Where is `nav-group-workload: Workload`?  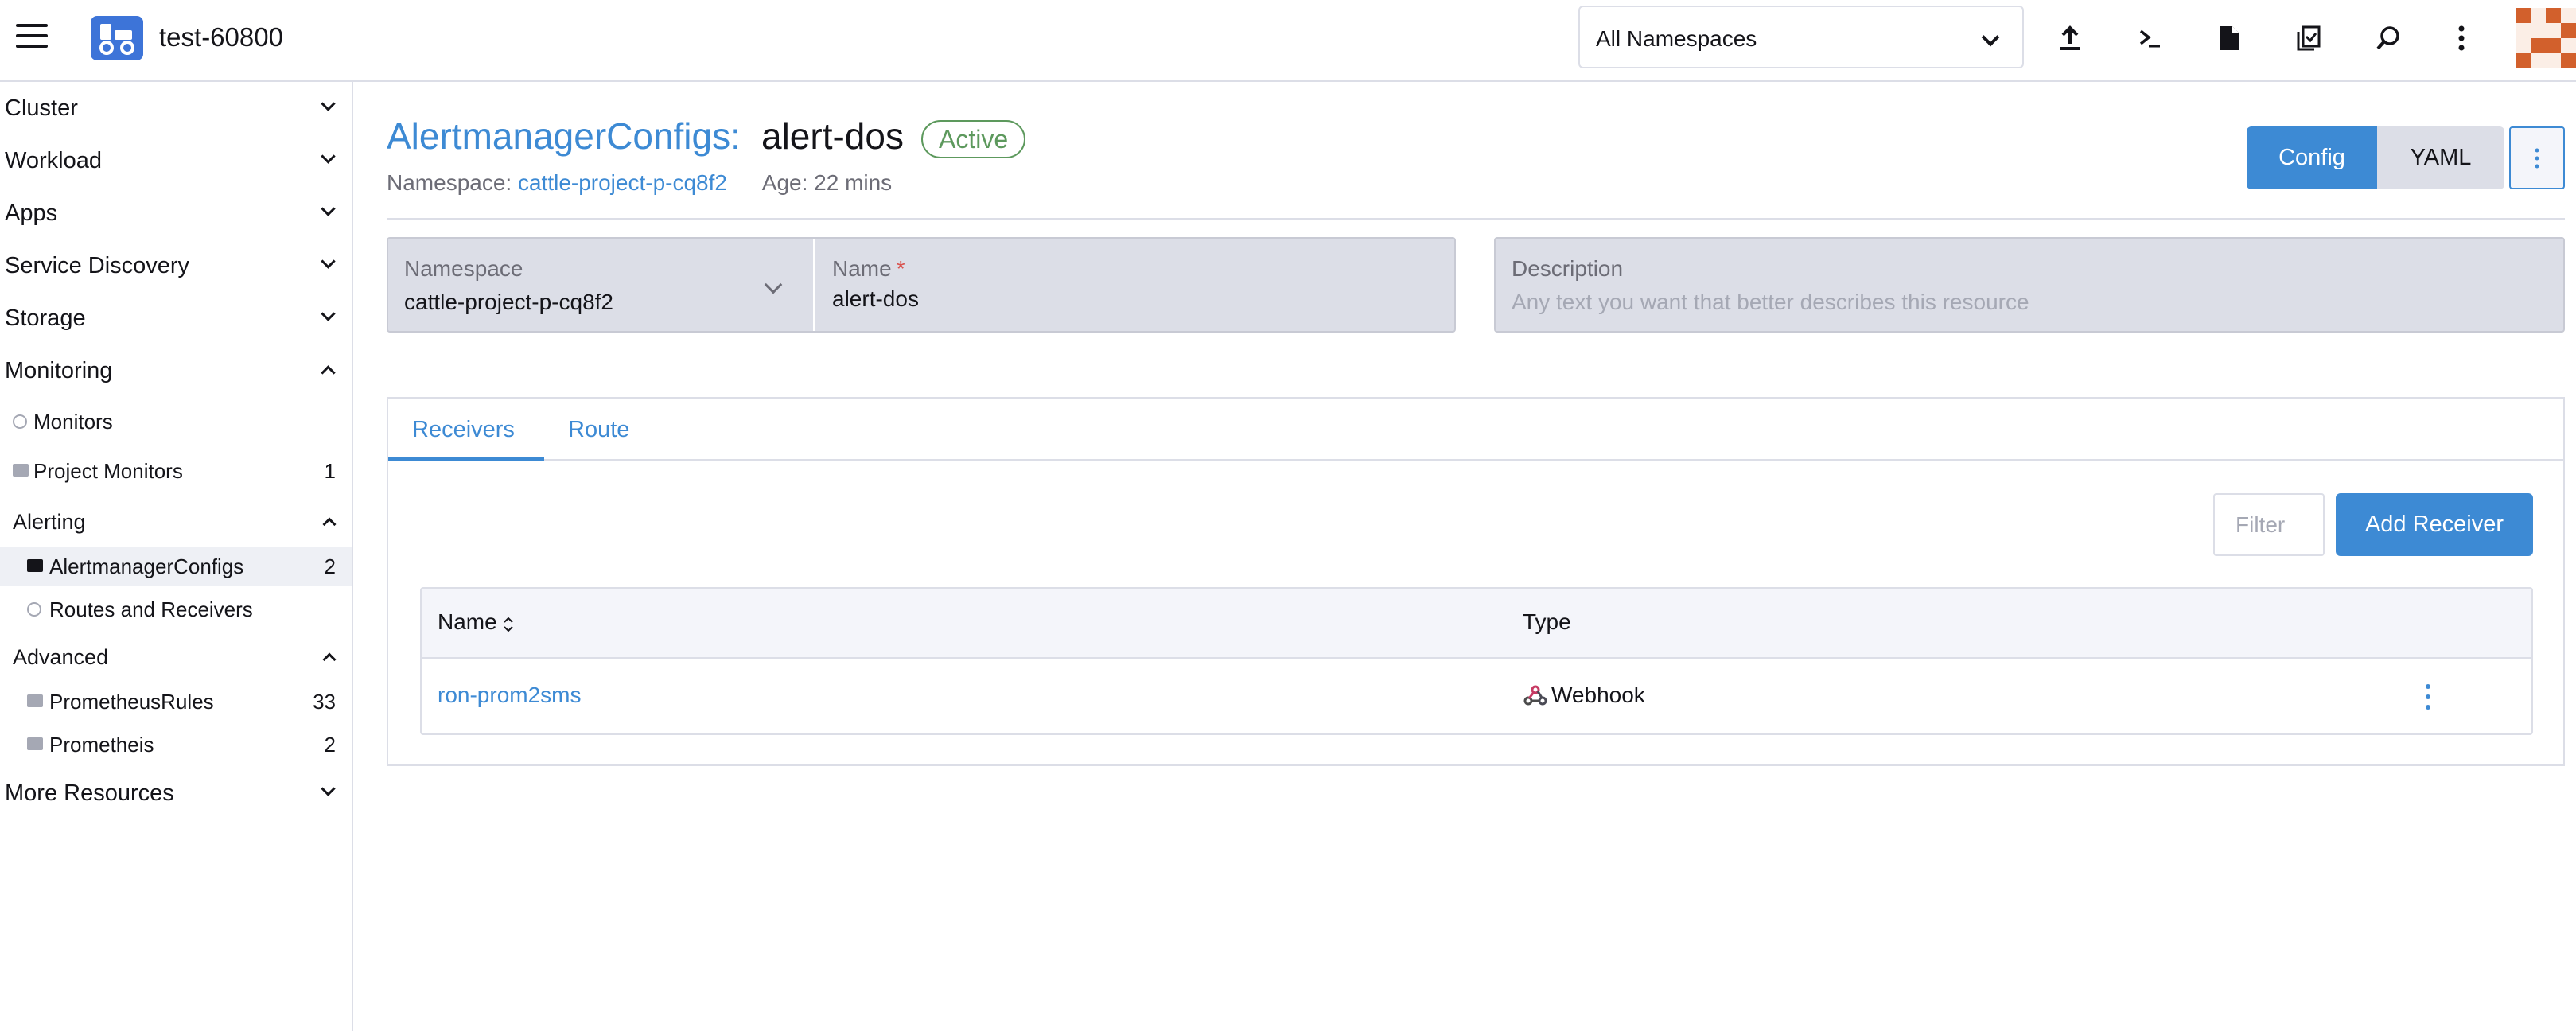
nav-group-workload: Workload is located at coordinates (176, 161).